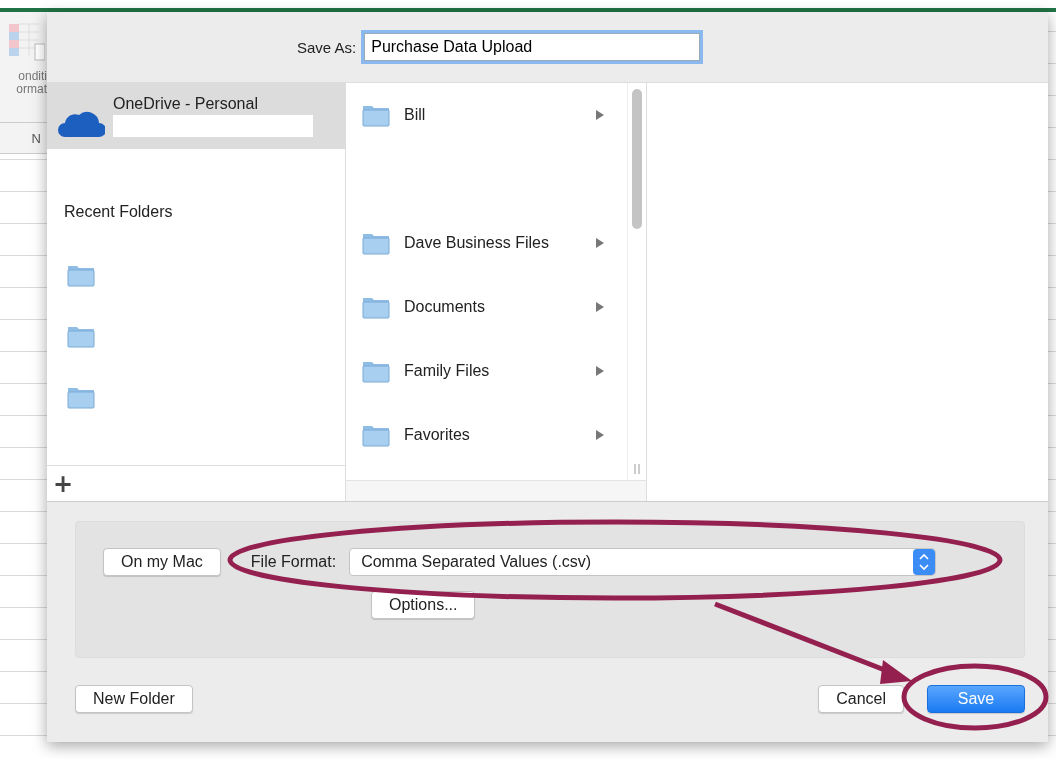 This screenshot has width=1056, height=759. What do you see at coordinates (487, 307) in the screenshot?
I see `folder-item: Documents` at bounding box center [487, 307].